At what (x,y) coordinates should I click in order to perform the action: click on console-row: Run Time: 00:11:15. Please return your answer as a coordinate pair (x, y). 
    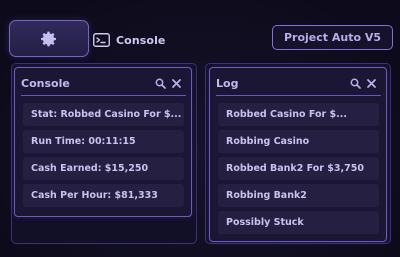
    Looking at the image, I should click on (103, 141).